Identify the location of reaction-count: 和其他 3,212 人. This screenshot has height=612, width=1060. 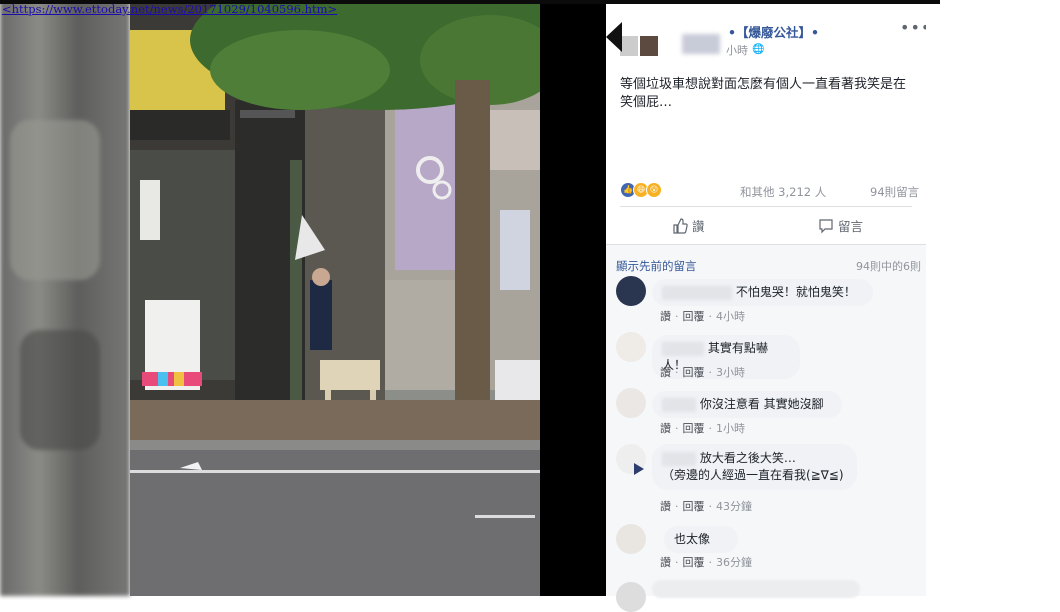
(783, 192).